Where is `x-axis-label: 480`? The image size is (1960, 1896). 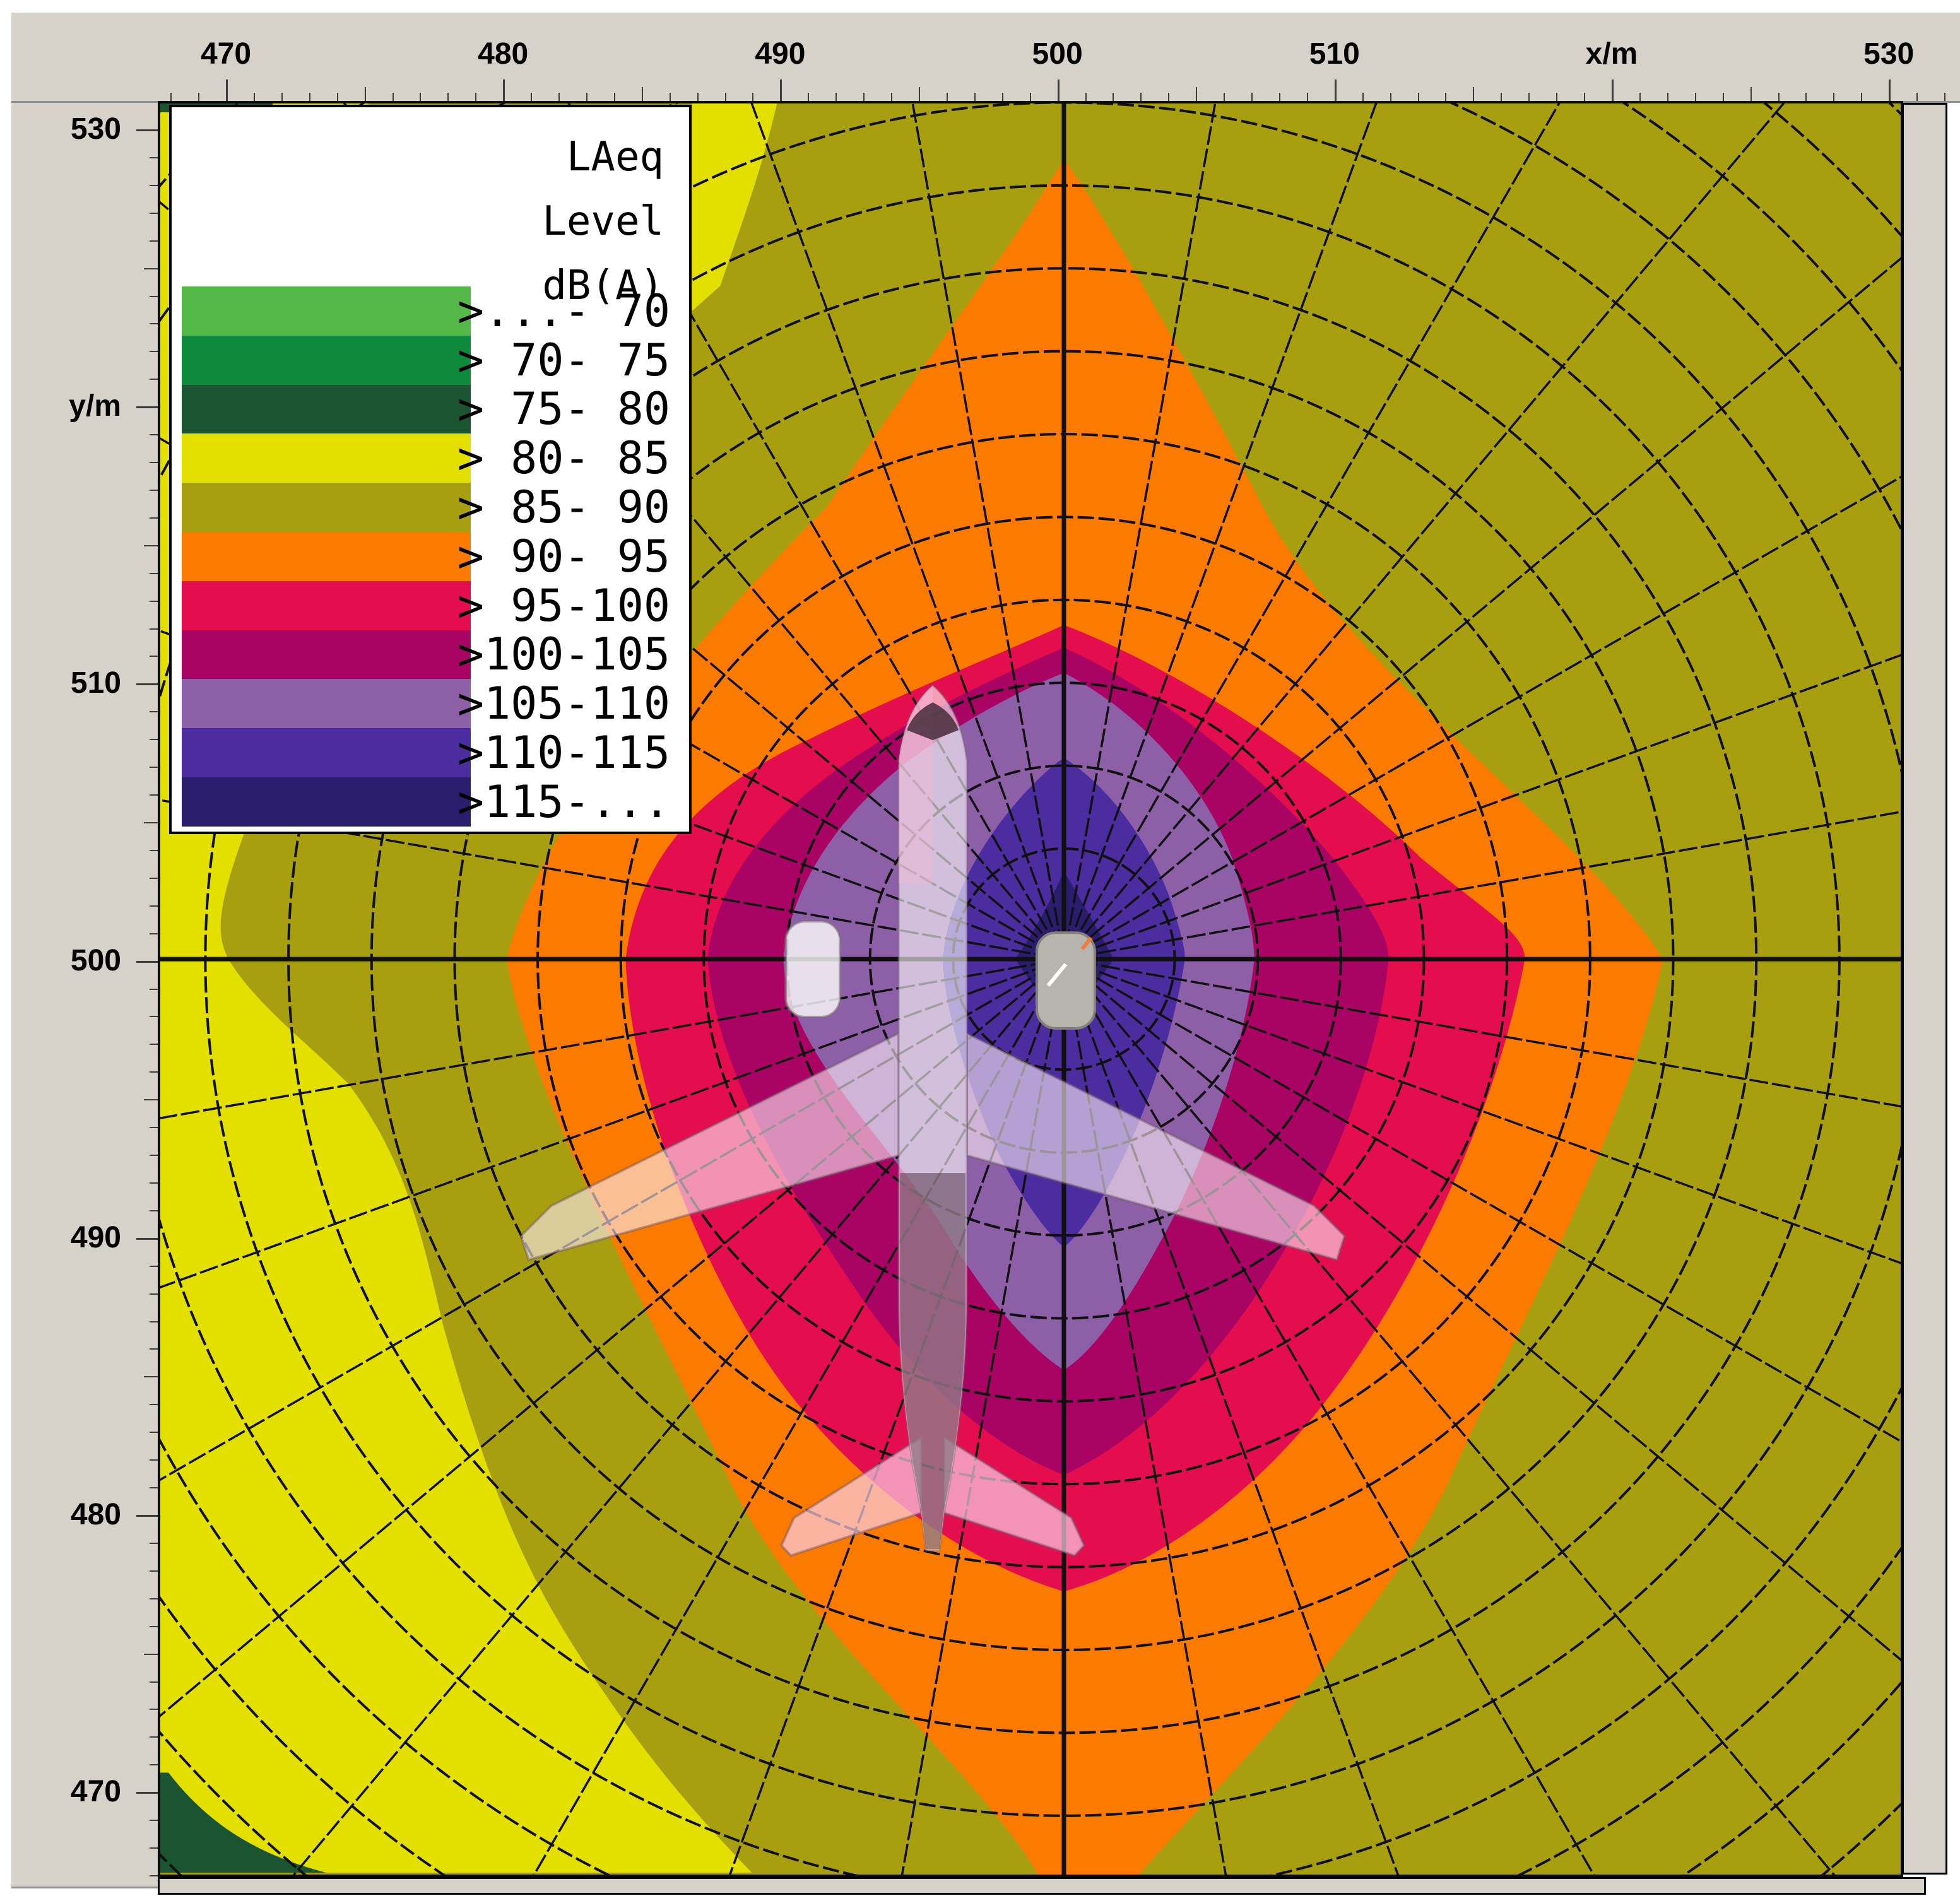 x-axis-label: 480 is located at coordinates (504, 54).